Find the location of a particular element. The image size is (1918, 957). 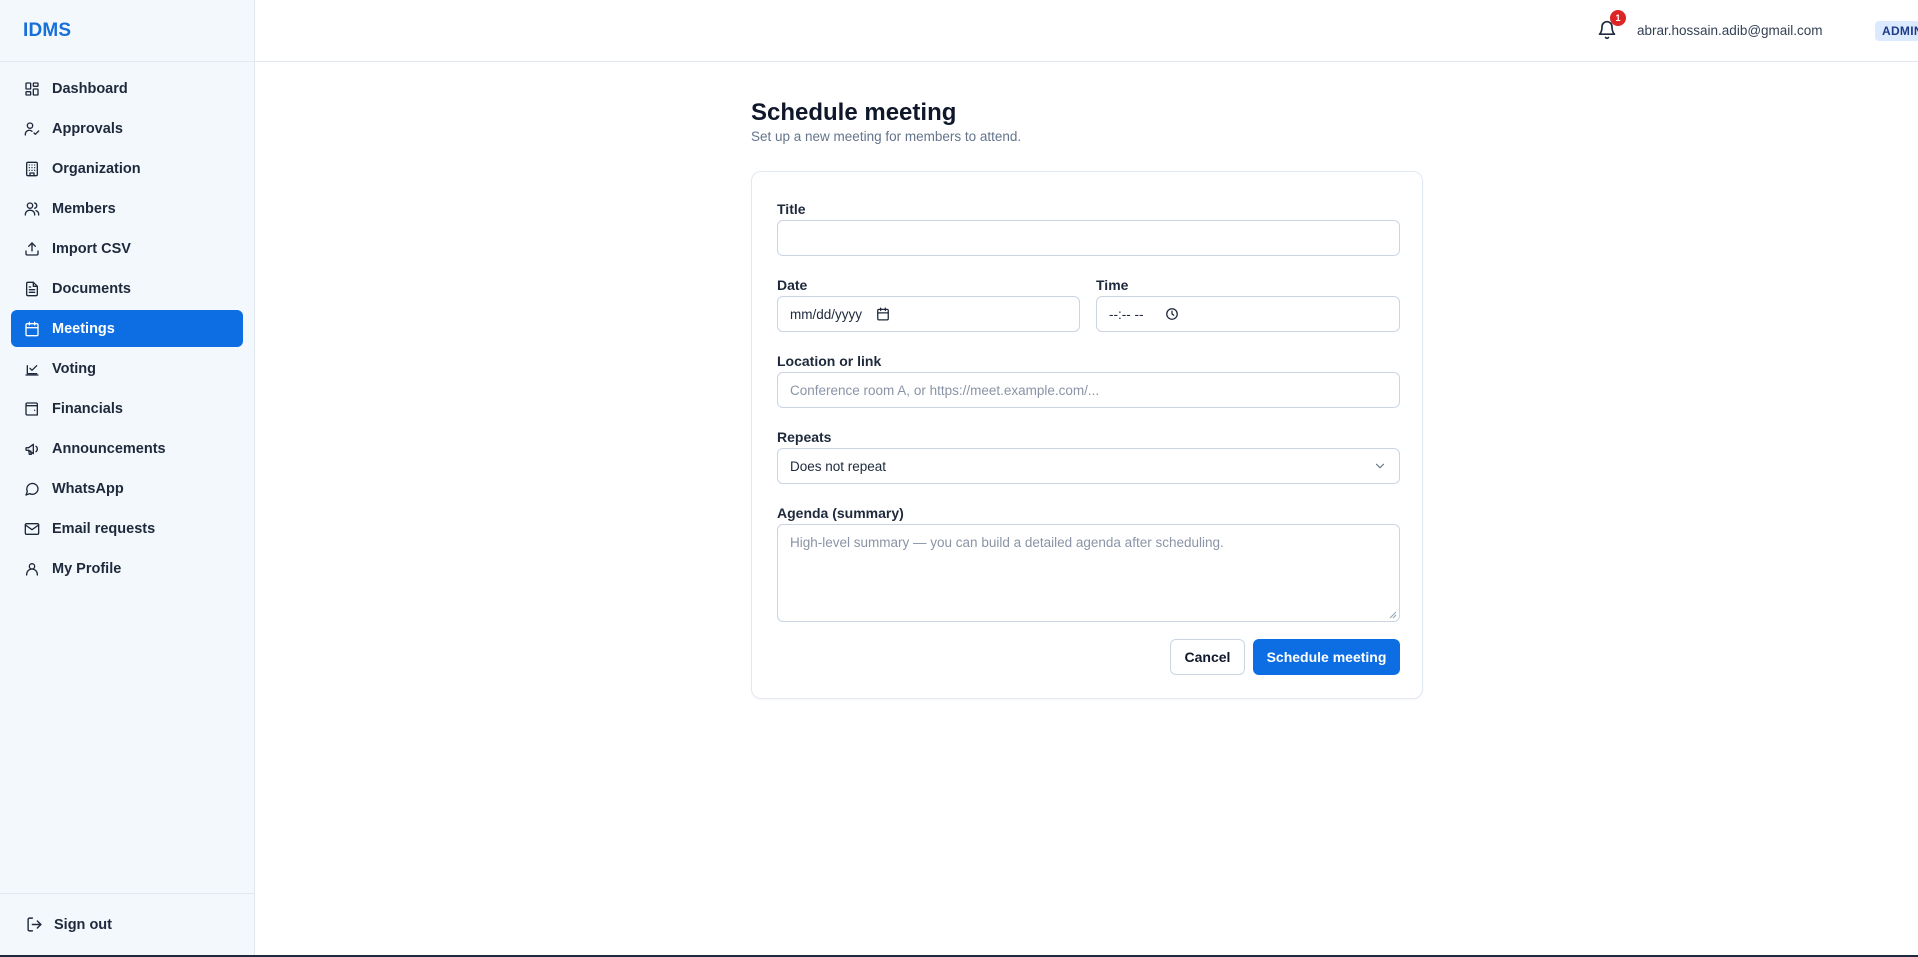

upload-icon is located at coordinates (32, 248).